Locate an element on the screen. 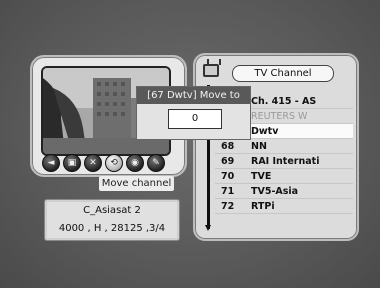 This screenshot has height=288, width=380. channel-row: 71 TV5-Asia is located at coordinates (284, 191).